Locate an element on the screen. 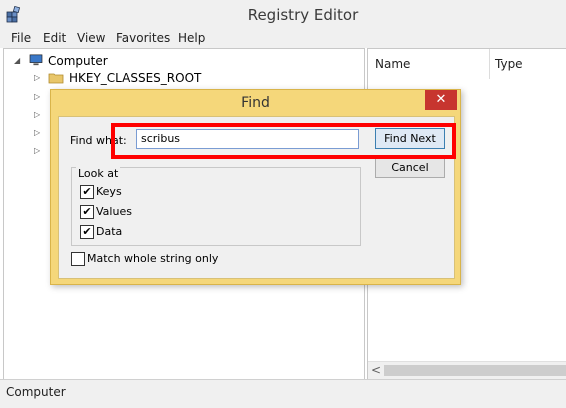 The image size is (566, 408). title-bar: Registry Editor is located at coordinates (283, 14).